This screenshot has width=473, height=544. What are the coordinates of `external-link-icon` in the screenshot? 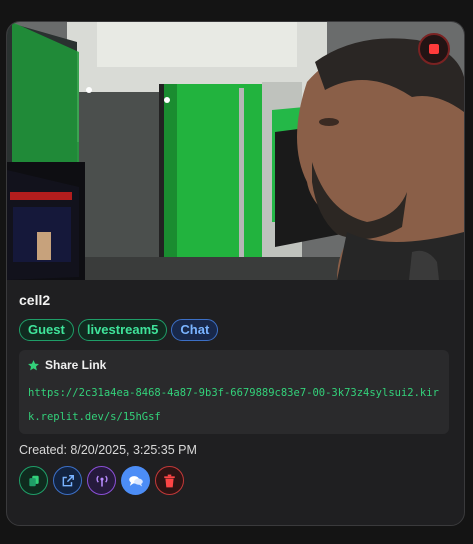 It's located at (68, 480).